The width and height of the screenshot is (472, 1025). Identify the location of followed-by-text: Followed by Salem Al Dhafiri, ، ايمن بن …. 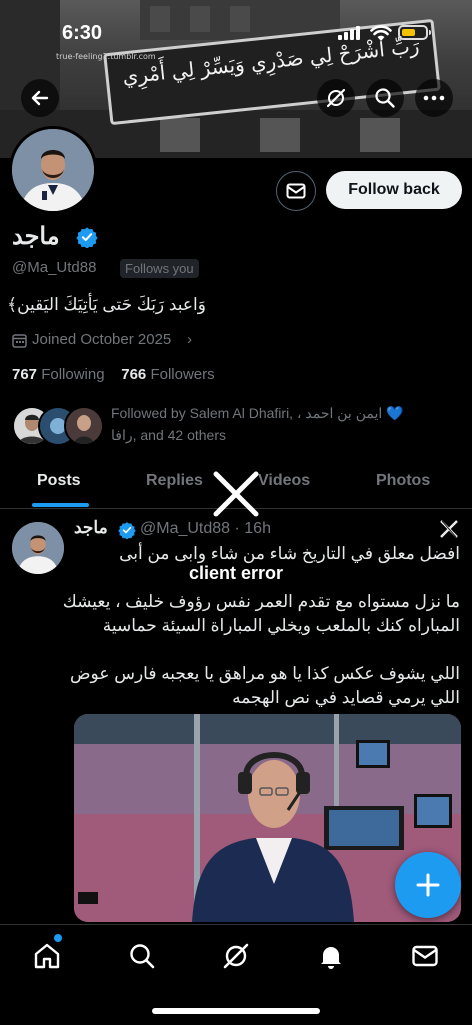
(286, 424).